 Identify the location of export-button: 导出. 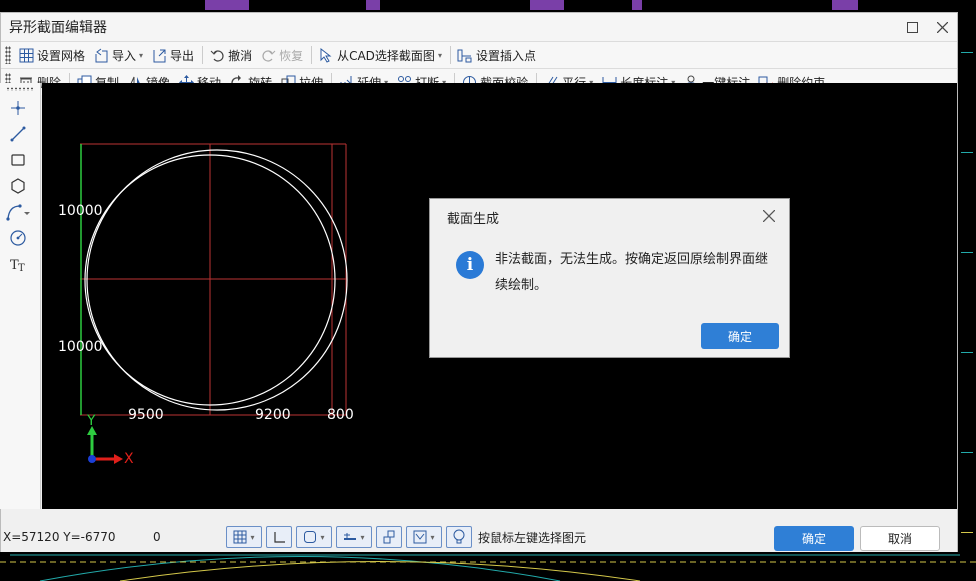
(173, 55).